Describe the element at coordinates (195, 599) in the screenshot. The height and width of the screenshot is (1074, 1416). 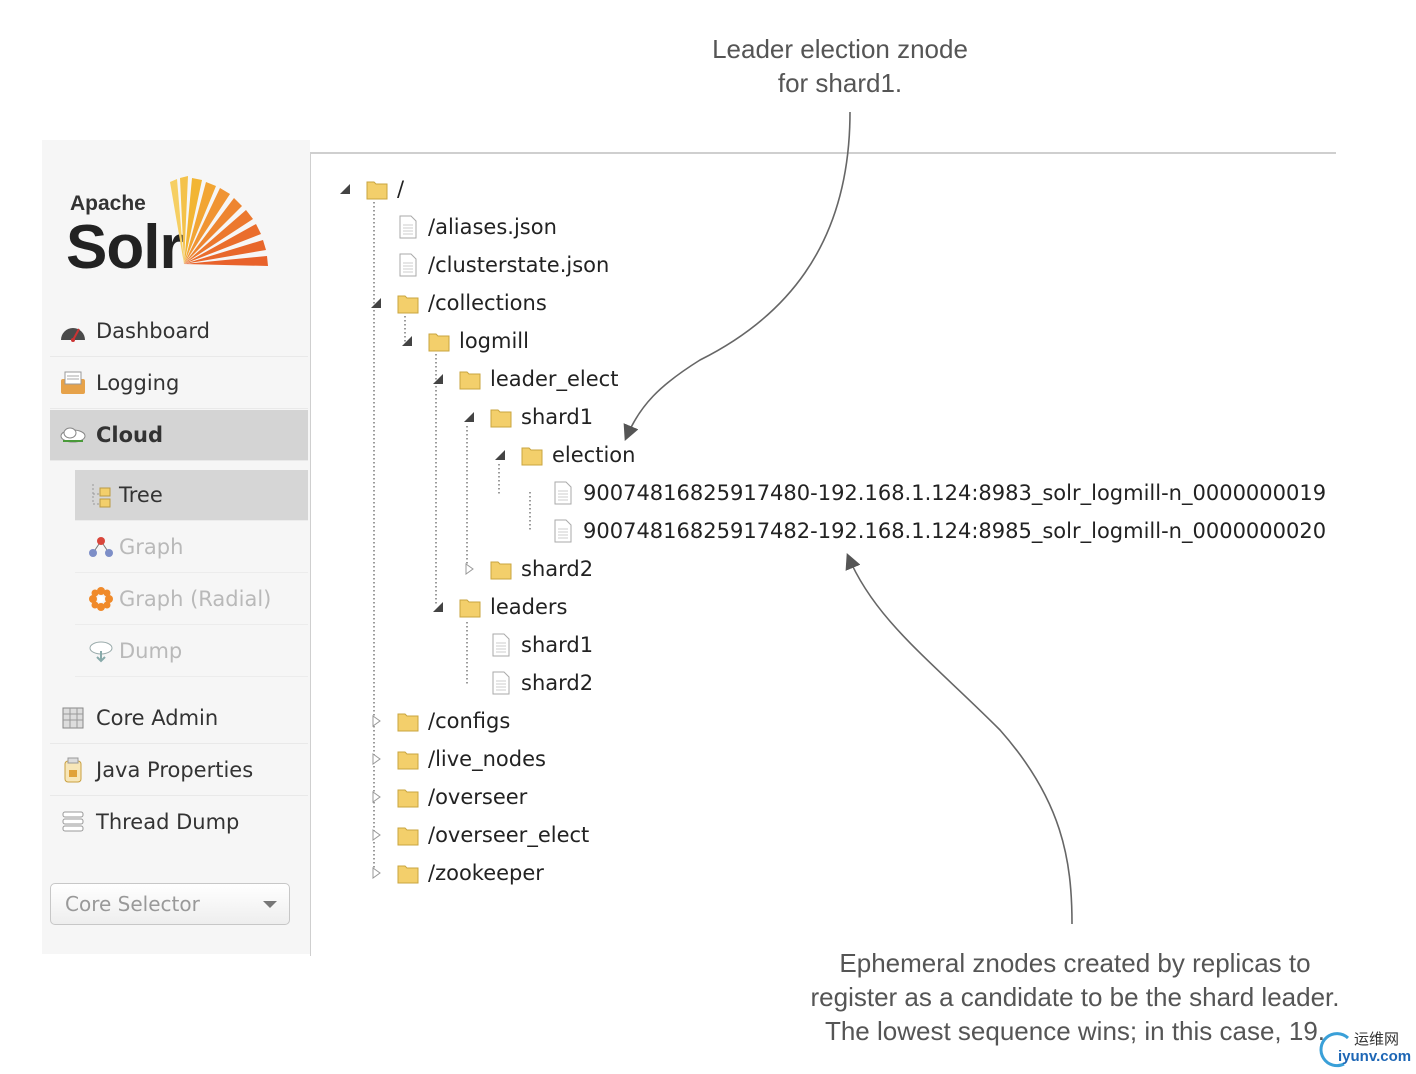
I see `subnav-label: Graph (Radial)` at that location.